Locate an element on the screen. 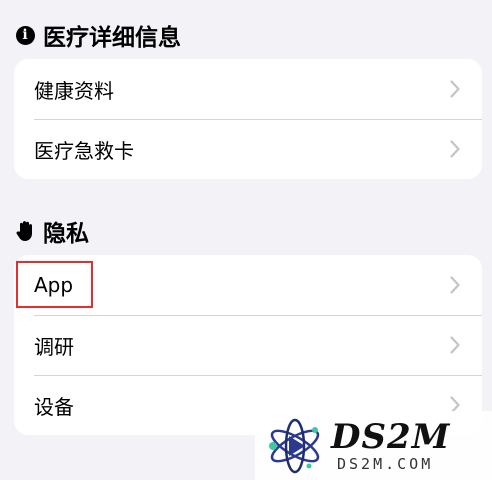 This screenshot has width=492, height=480. section-title-privacy: 隐私 is located at coordinates (66, 234).